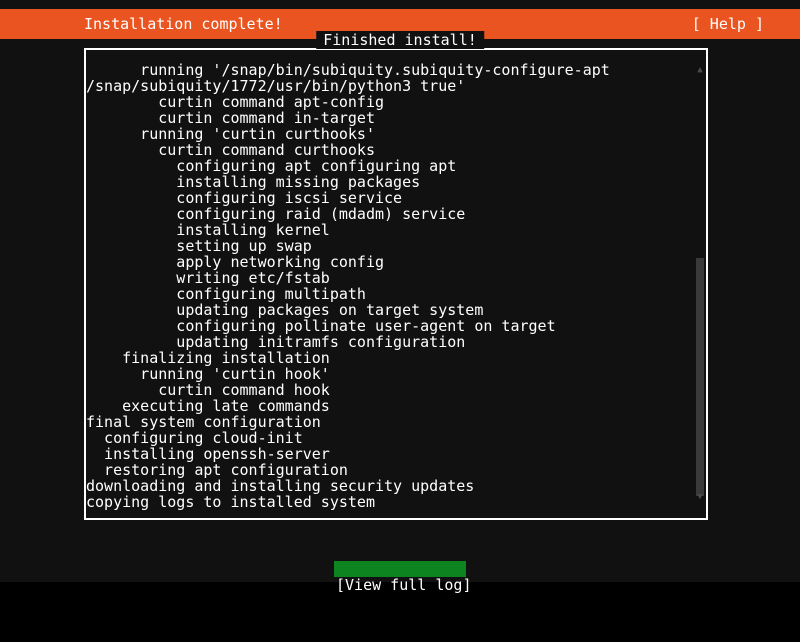 This screenshot has height=642, width=800. Describe the element at coordinates (400, 40) in the screenshot. I see `log-box-title: Finished install!` at that location.